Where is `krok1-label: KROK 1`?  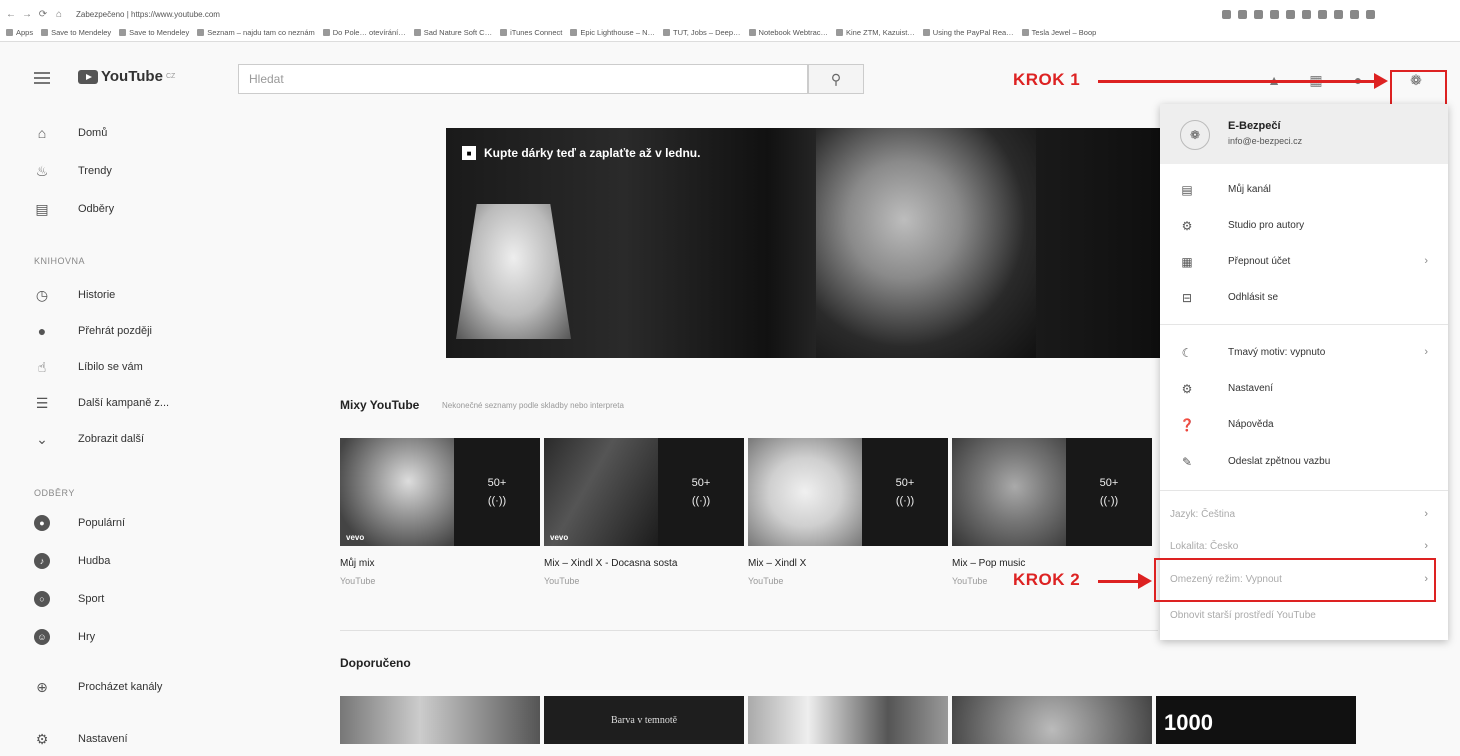
krok1-label: KROK 1 is located at coordinates (1047, 79).